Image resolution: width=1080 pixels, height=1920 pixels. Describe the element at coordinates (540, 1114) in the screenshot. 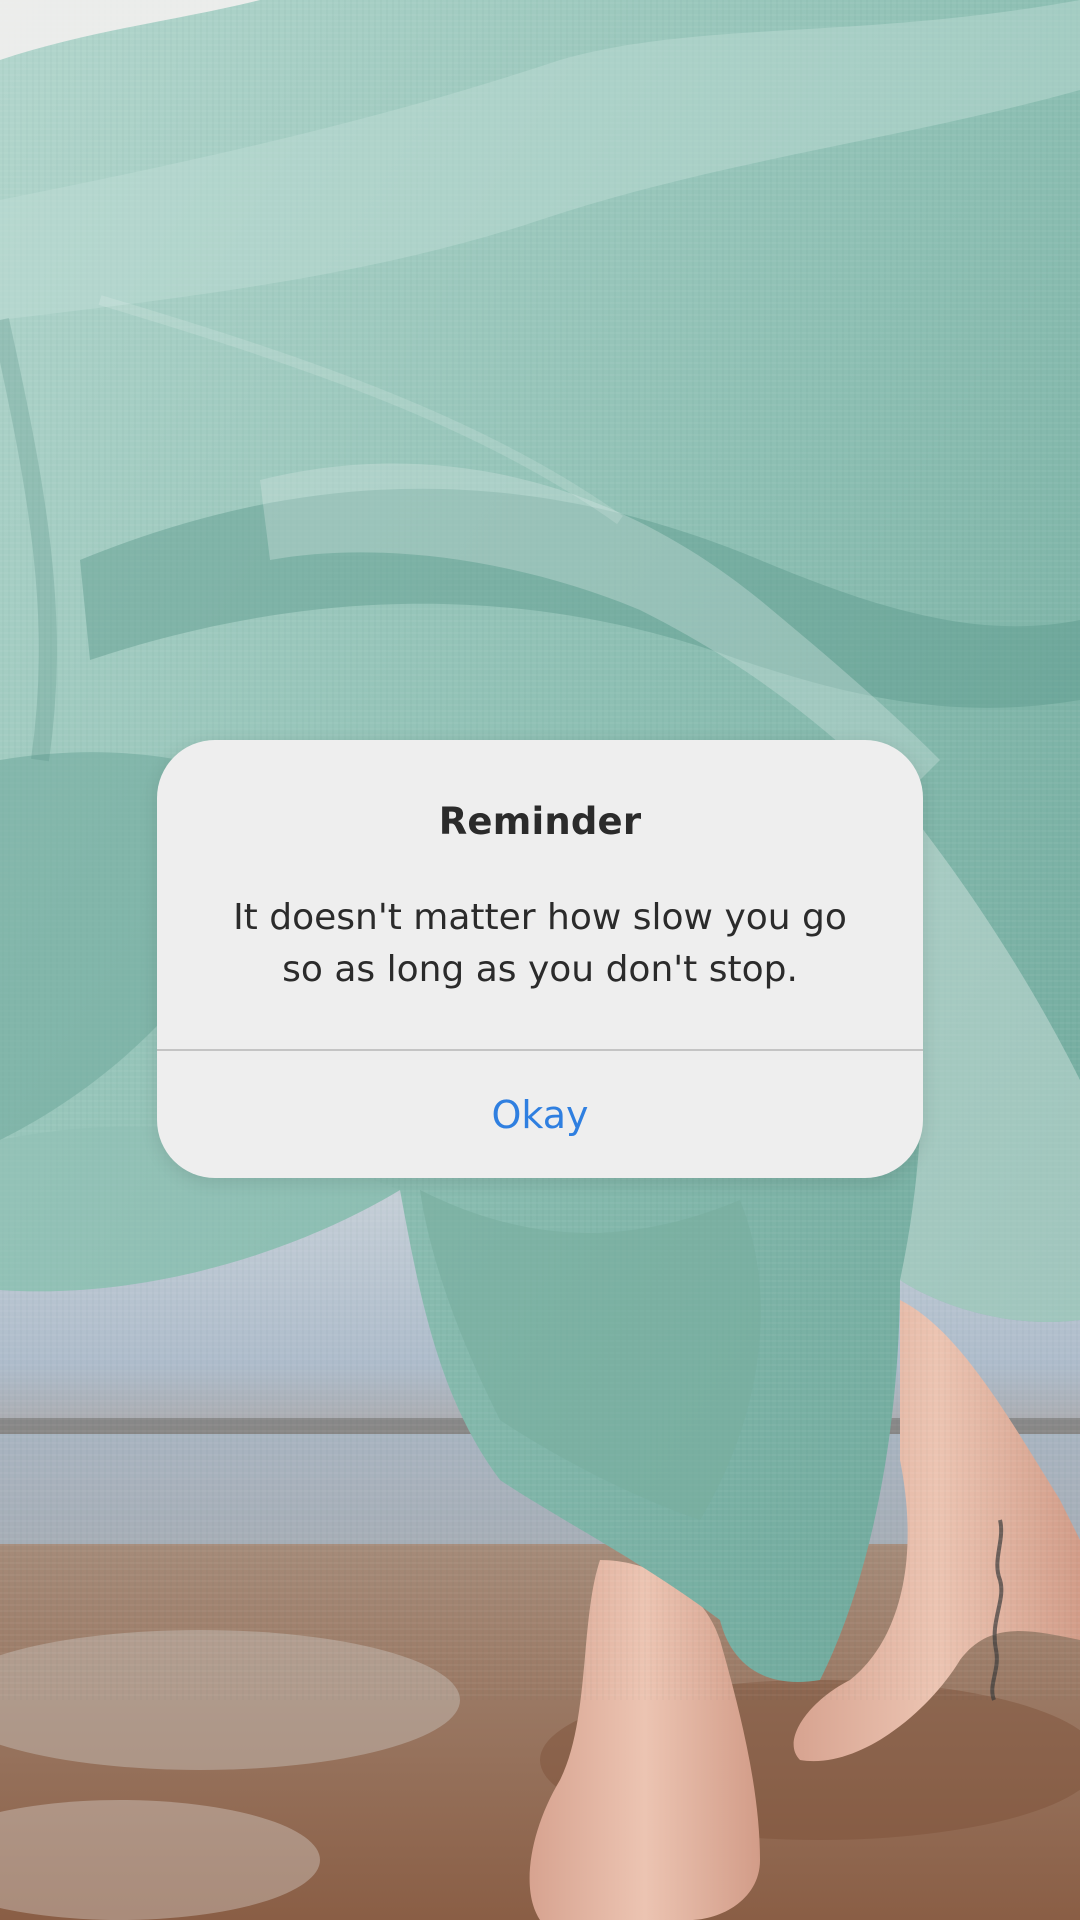

I see `okay-button: Okay` at that location.